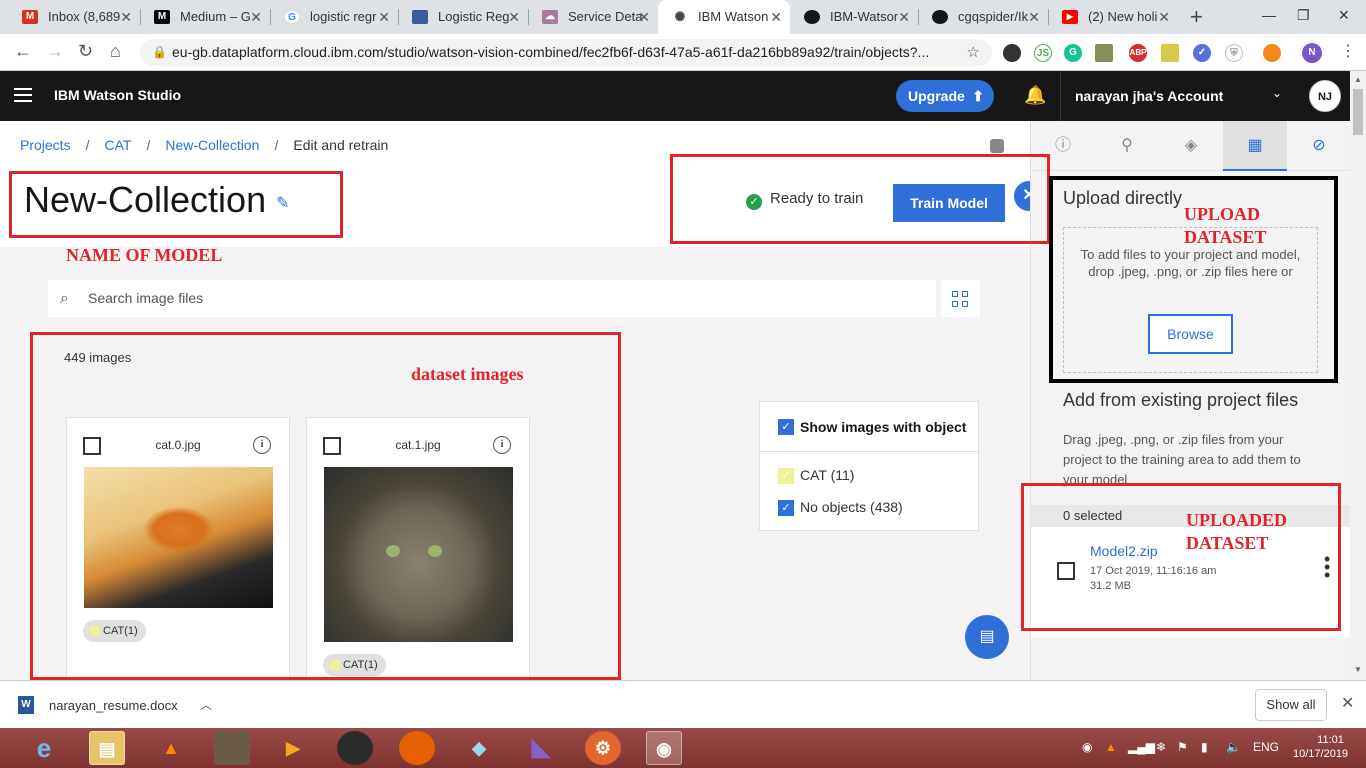 Image resolution: width=1366 pixels, height=768 pixels. I want to click on breadcrumb-collection: New-Collection, so click(212, 145).